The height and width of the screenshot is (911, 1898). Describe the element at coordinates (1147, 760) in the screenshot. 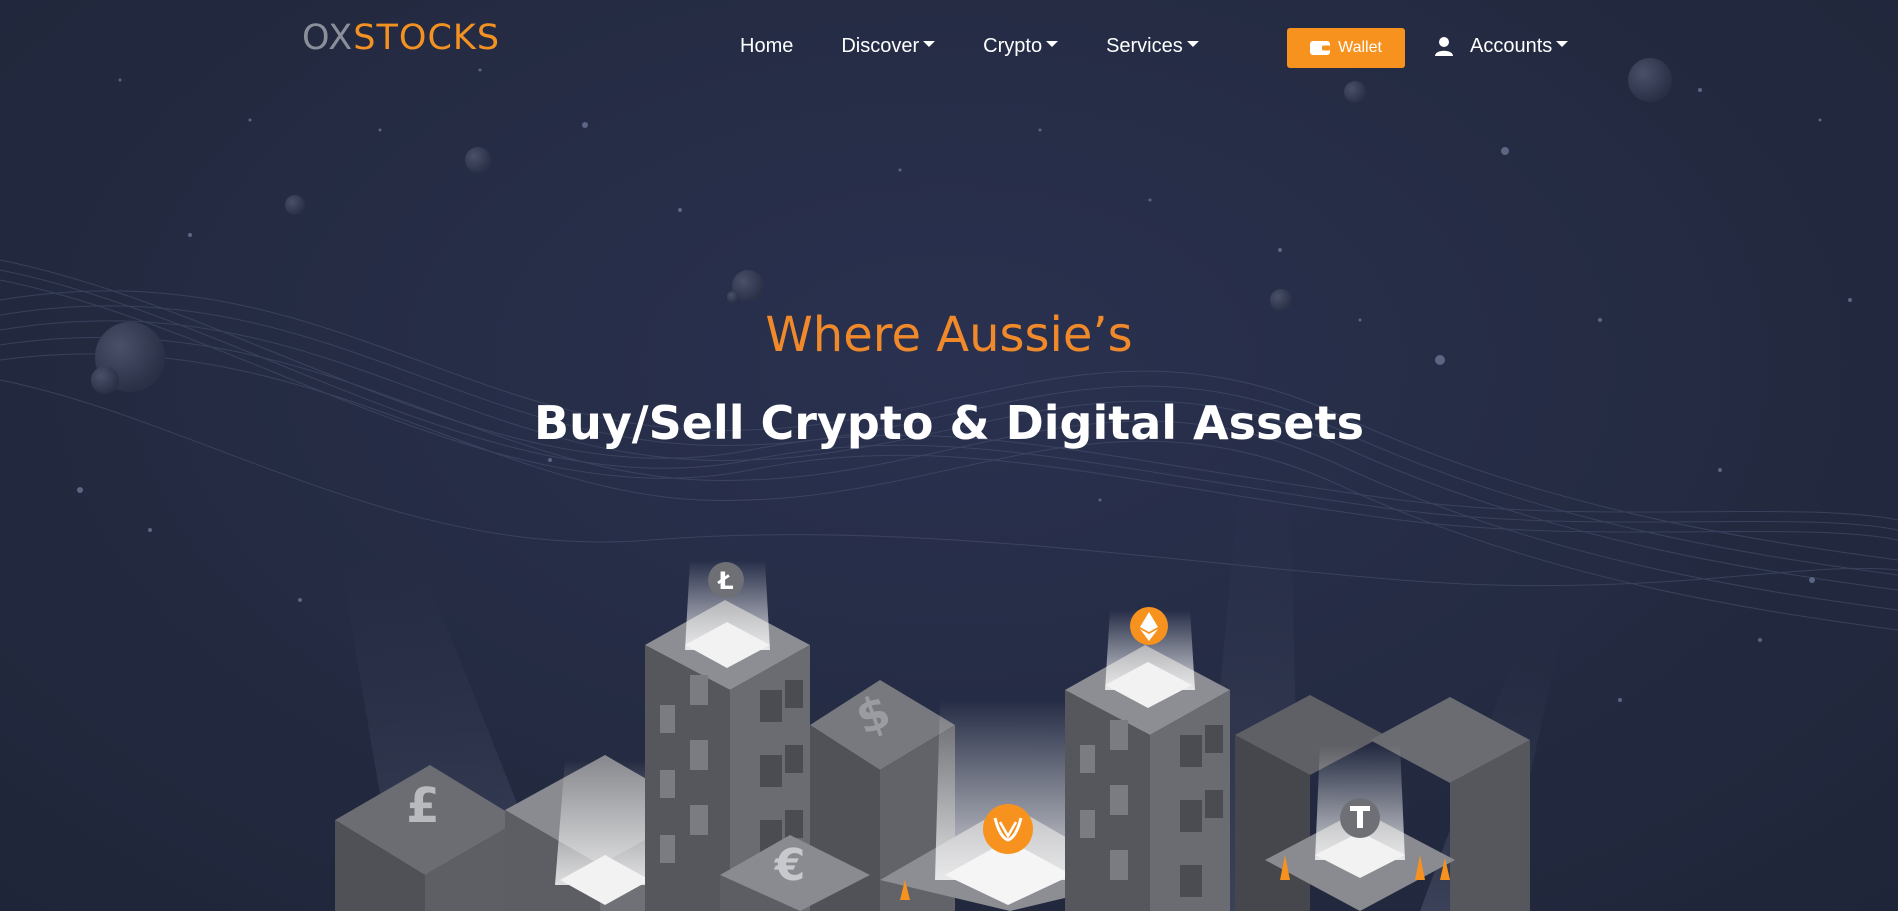

I see `building-ethereum` at that location.